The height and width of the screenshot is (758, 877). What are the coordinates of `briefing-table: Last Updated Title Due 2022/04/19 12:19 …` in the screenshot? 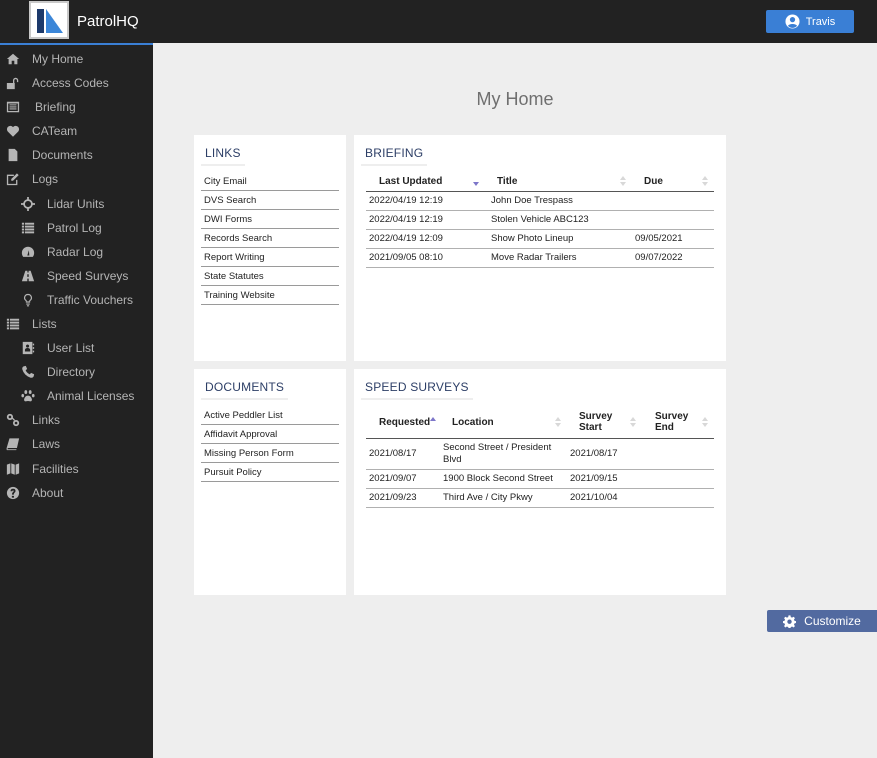 It's located at (540, 220).